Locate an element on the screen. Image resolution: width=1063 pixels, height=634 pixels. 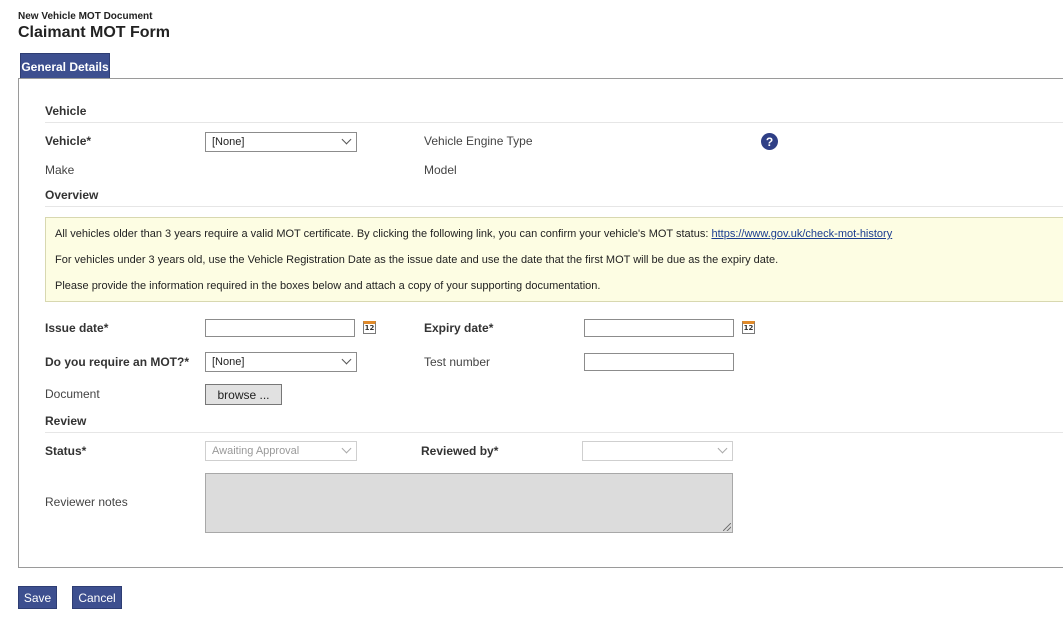
require-mot-select: [None] is located at coordinates (281, 362).